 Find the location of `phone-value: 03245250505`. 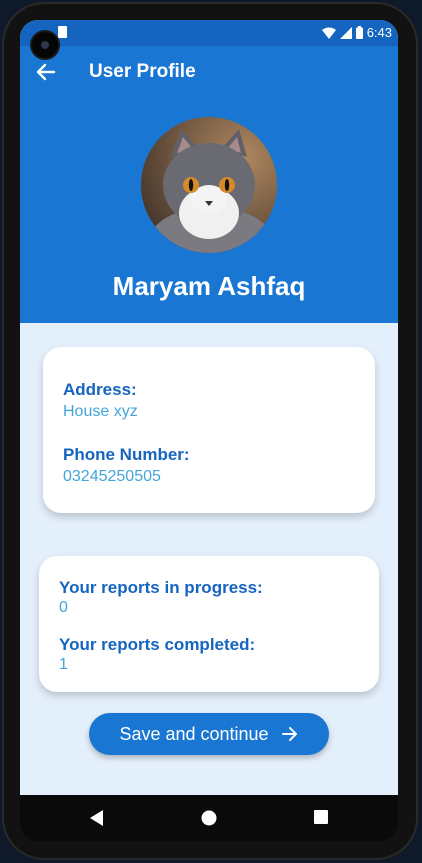

phone-value: 03245250505 is located at coordinates (112, 476).